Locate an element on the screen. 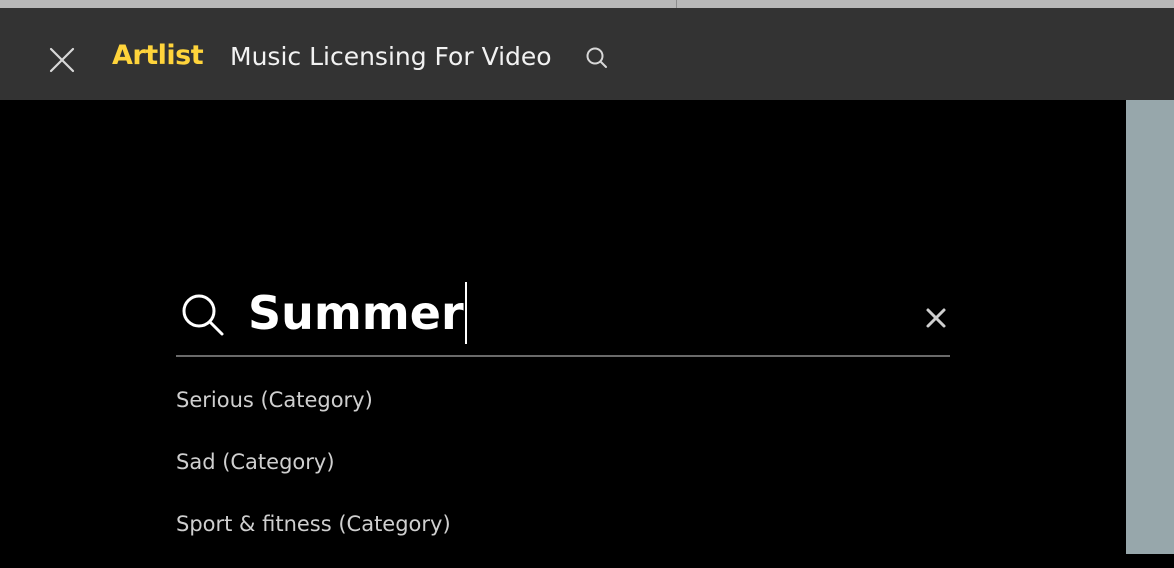 Image resolution: width=1174 pixels, height=568 pixels. suggestion-item: Sad (Category) is located at coordinates (563, 475).